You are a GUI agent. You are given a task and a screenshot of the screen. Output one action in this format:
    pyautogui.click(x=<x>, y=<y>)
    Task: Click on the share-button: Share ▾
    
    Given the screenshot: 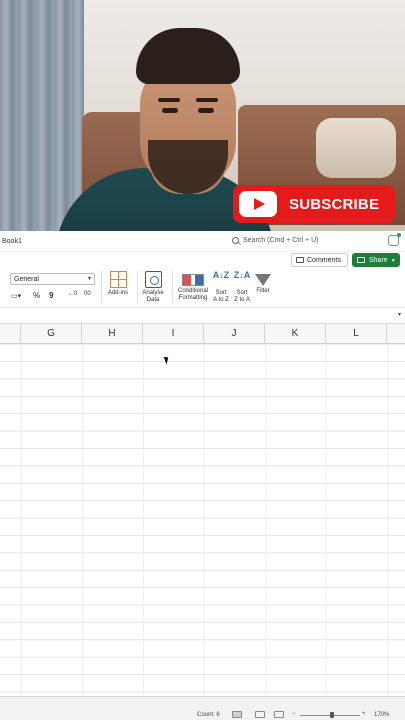 What is the action you would take?
    pyautogui.click(x=376, y=260)
    